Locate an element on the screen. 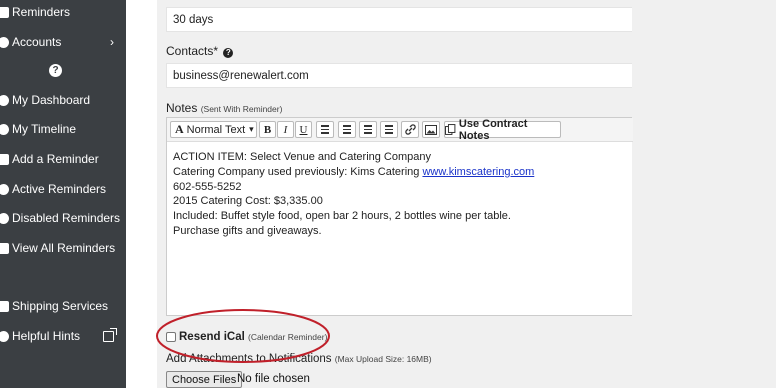 The height and width of the screenshot is (388, 776). sidebar-item-label: Disabled Reminders is located at coordinates (66, 218).